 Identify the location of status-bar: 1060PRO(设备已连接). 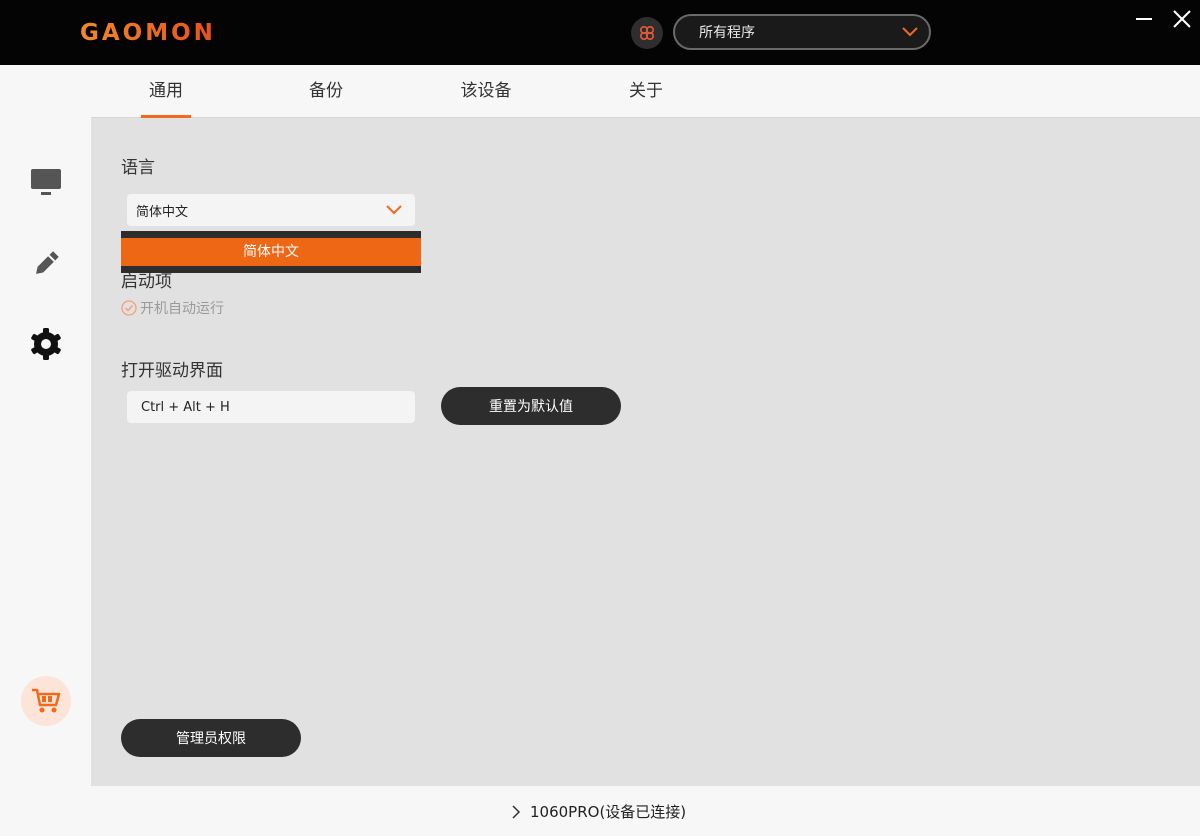
(645, 811).